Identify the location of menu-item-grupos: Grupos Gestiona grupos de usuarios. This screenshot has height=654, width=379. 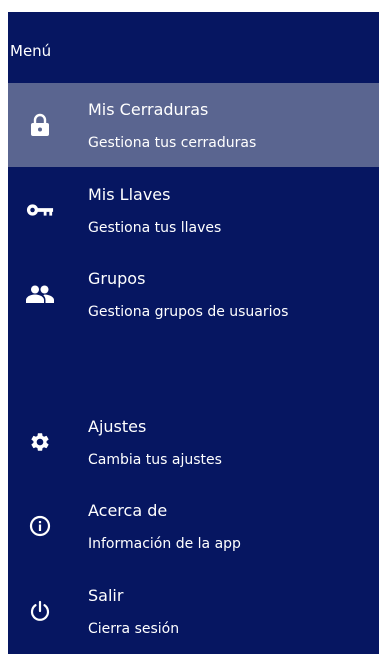
(193, 294).